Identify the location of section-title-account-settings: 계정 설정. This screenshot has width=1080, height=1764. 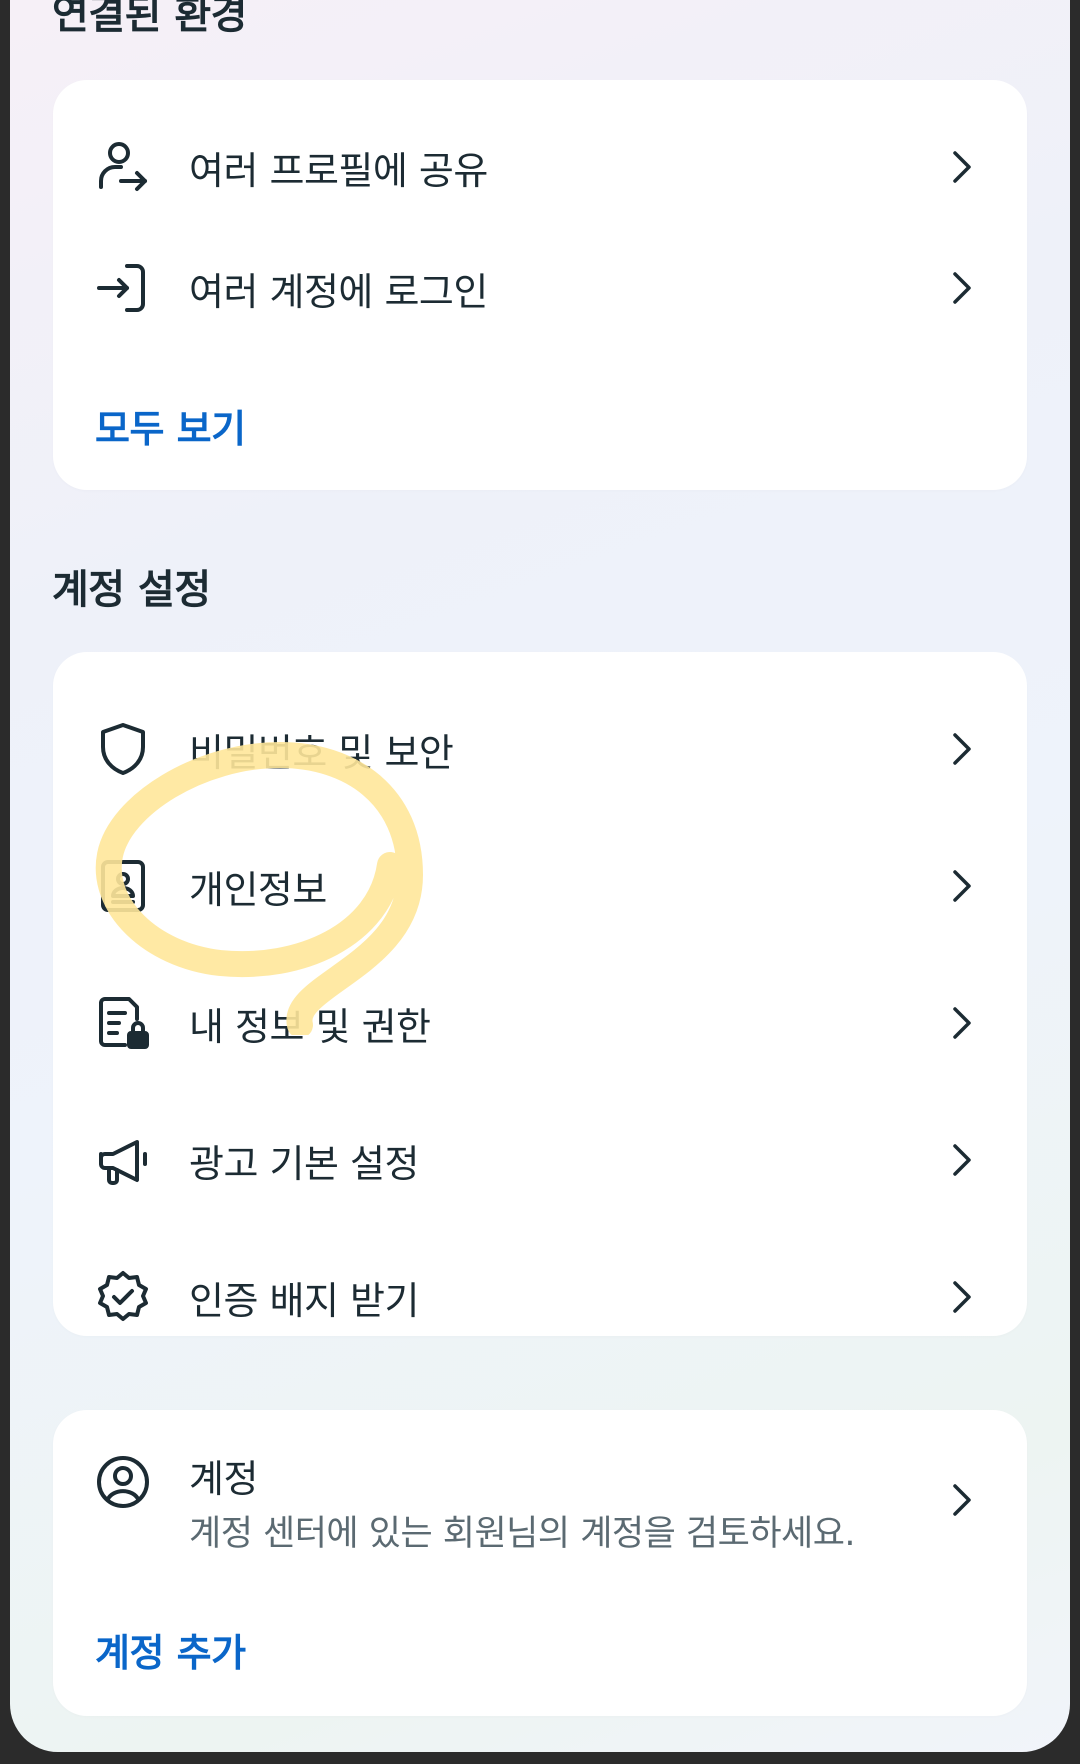
(131, 590).